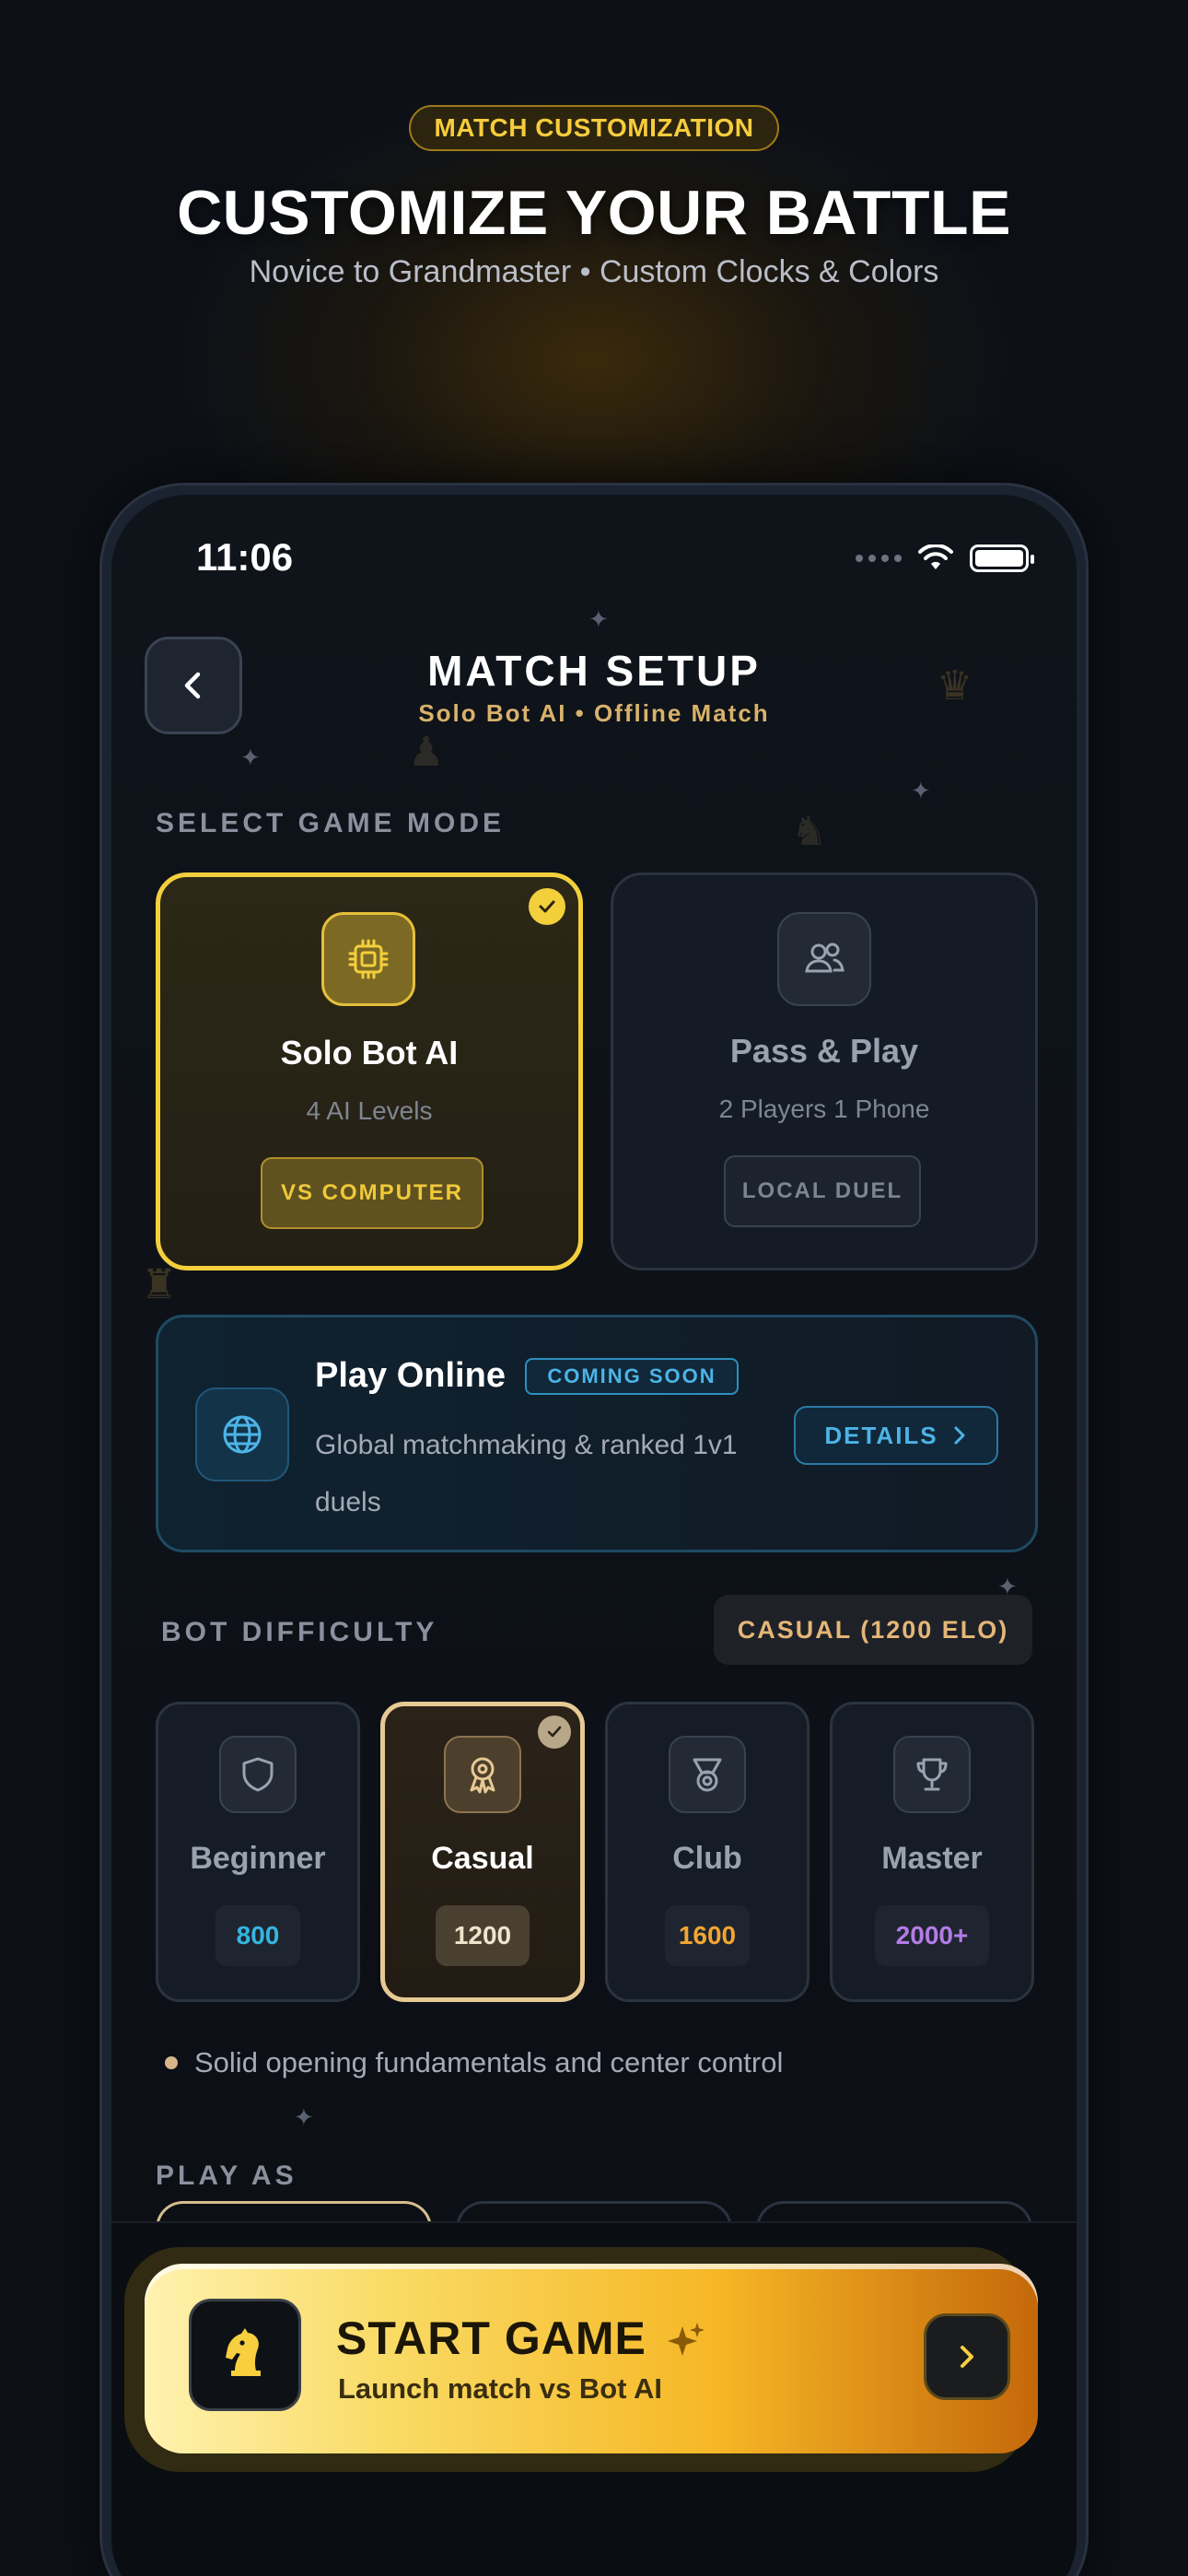 The height and width of the screenshot is (2576, 1188). What do you see at coordinates (824, 959) in the screenshot?
I see `users-icon` at bounding box center [824, 959].